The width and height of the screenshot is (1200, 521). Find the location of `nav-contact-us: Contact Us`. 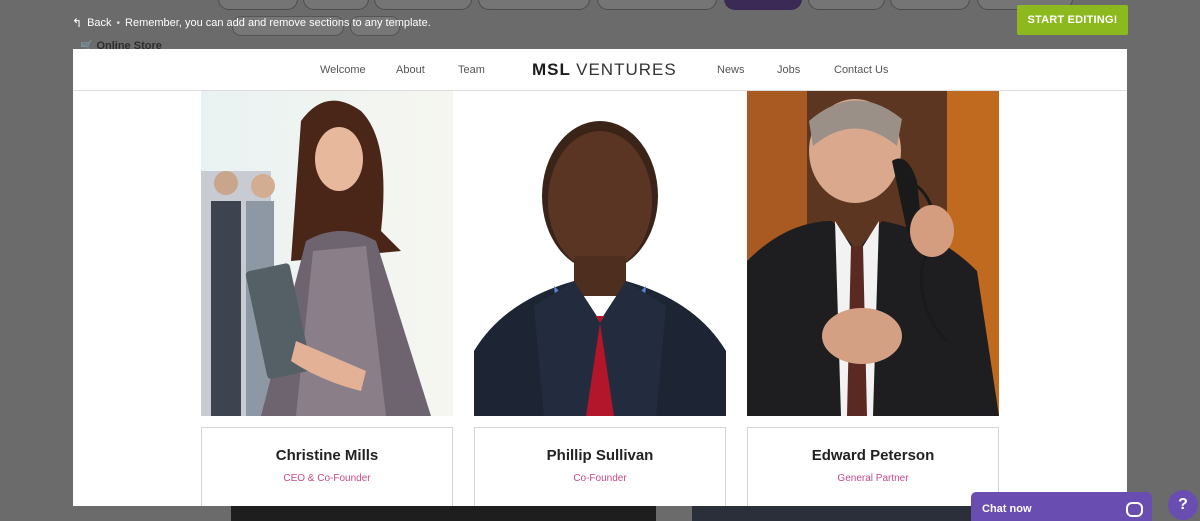

nav-contact-us: Contact Us is located at coordinates (861, 70).